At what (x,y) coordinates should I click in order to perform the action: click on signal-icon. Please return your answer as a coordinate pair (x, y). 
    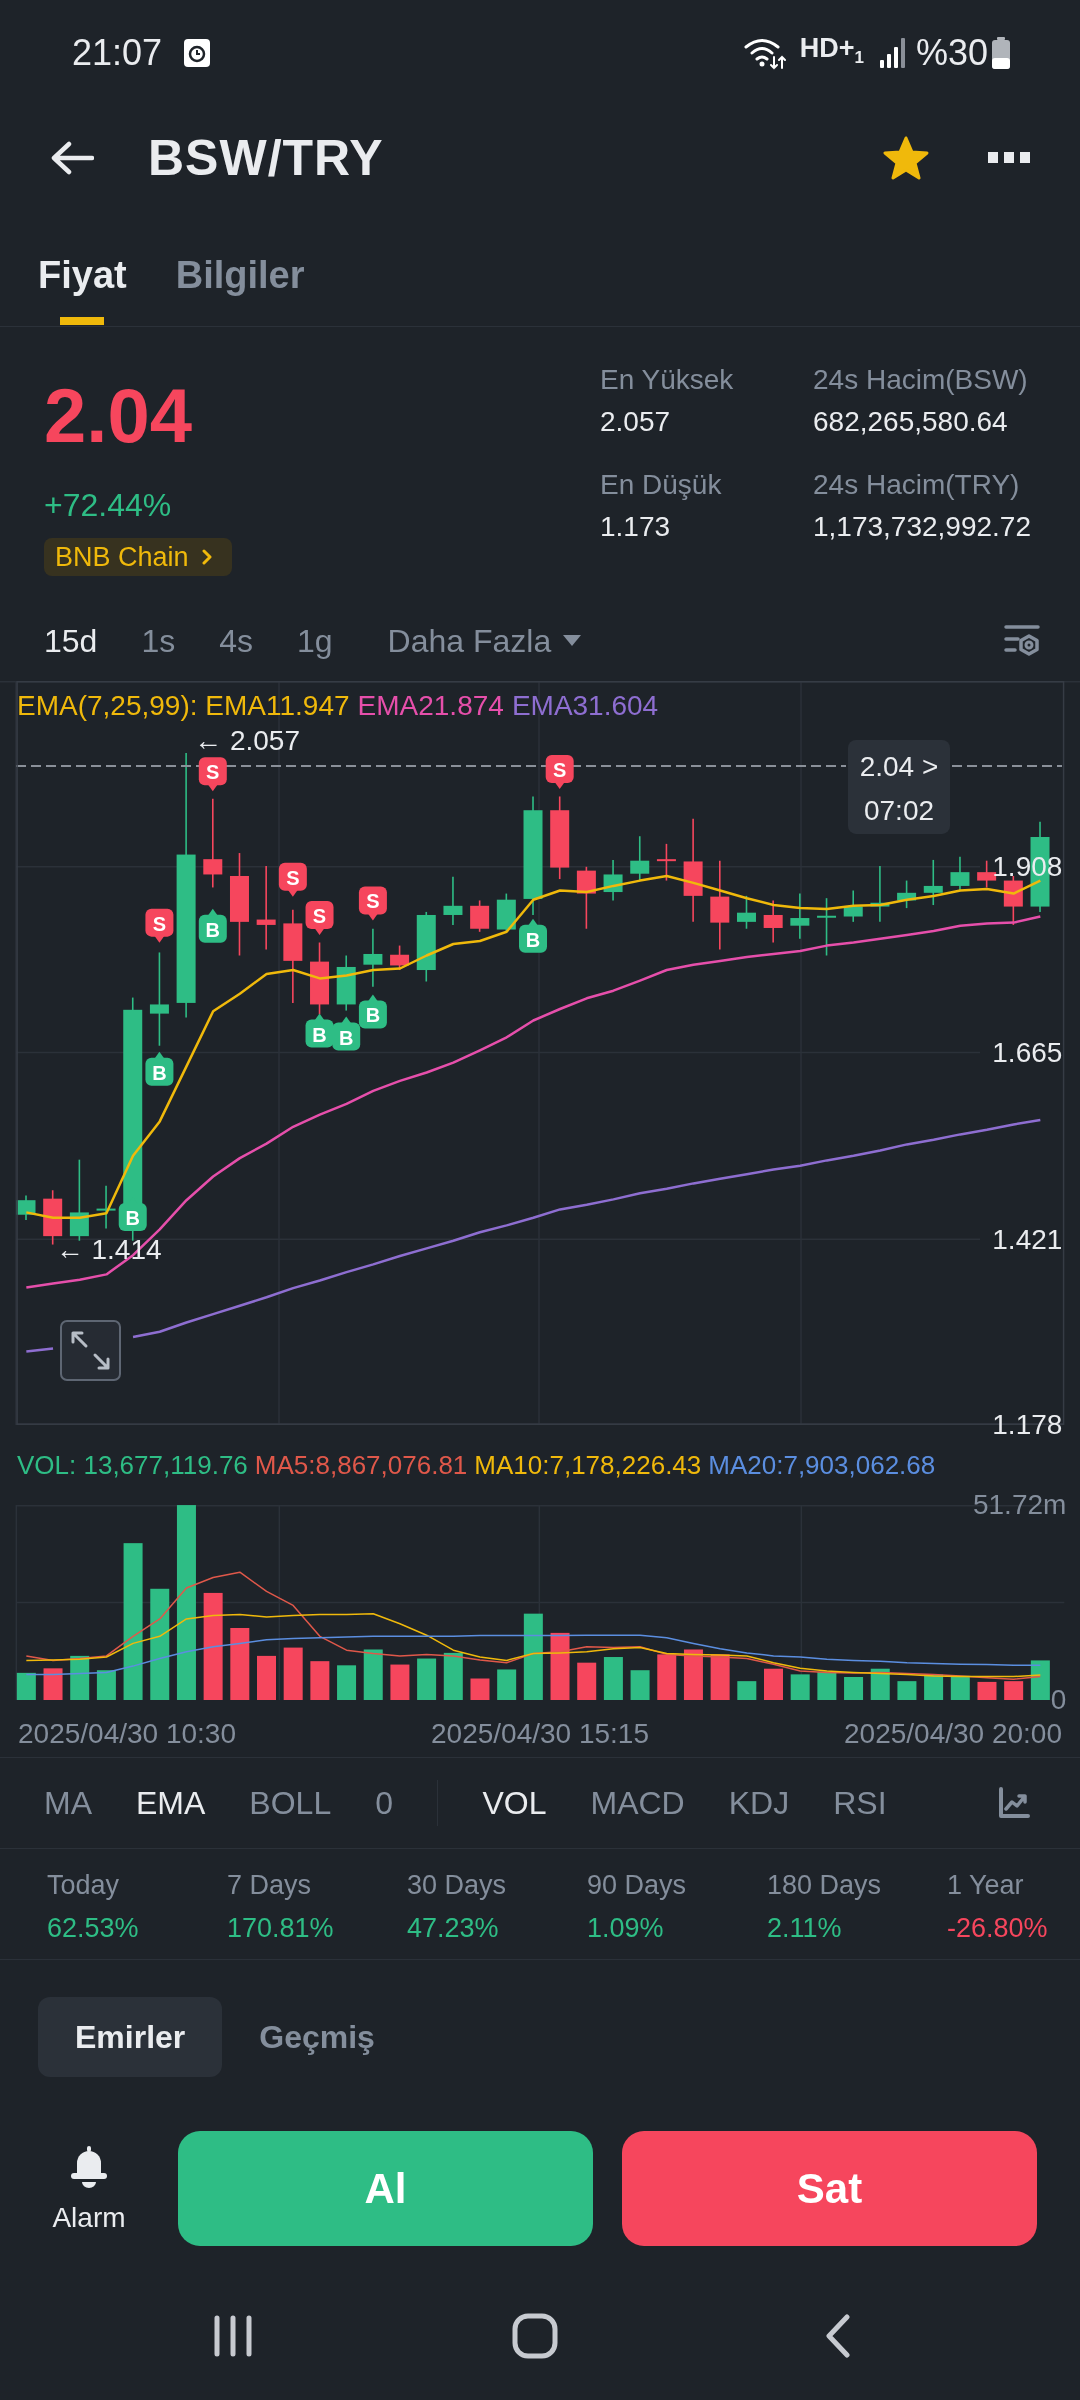
    Looking at the image, I should click on (893, 53).